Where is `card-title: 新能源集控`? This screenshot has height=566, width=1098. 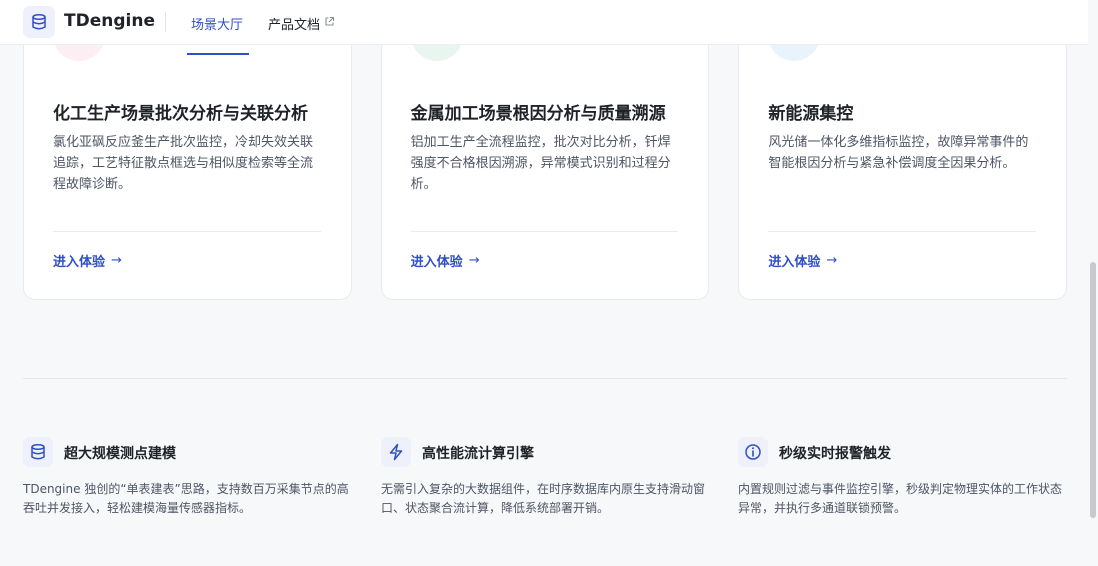
card-title: 新能源集控 is located at coordinates (811, 114).